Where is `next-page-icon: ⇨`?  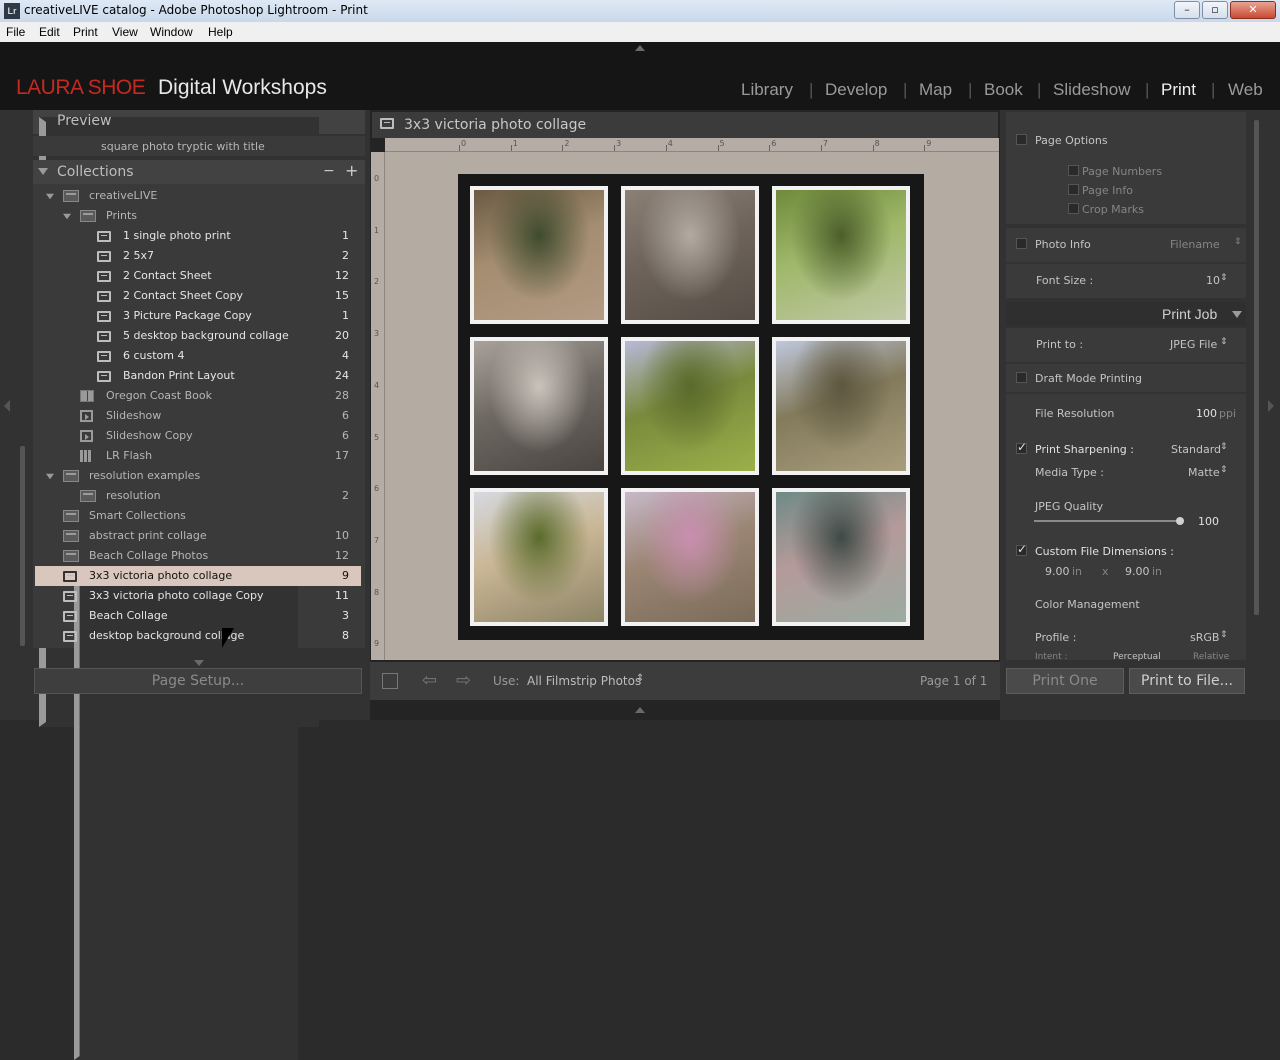
next-page-icon: ⇨ is located at coordinates (463, 680).